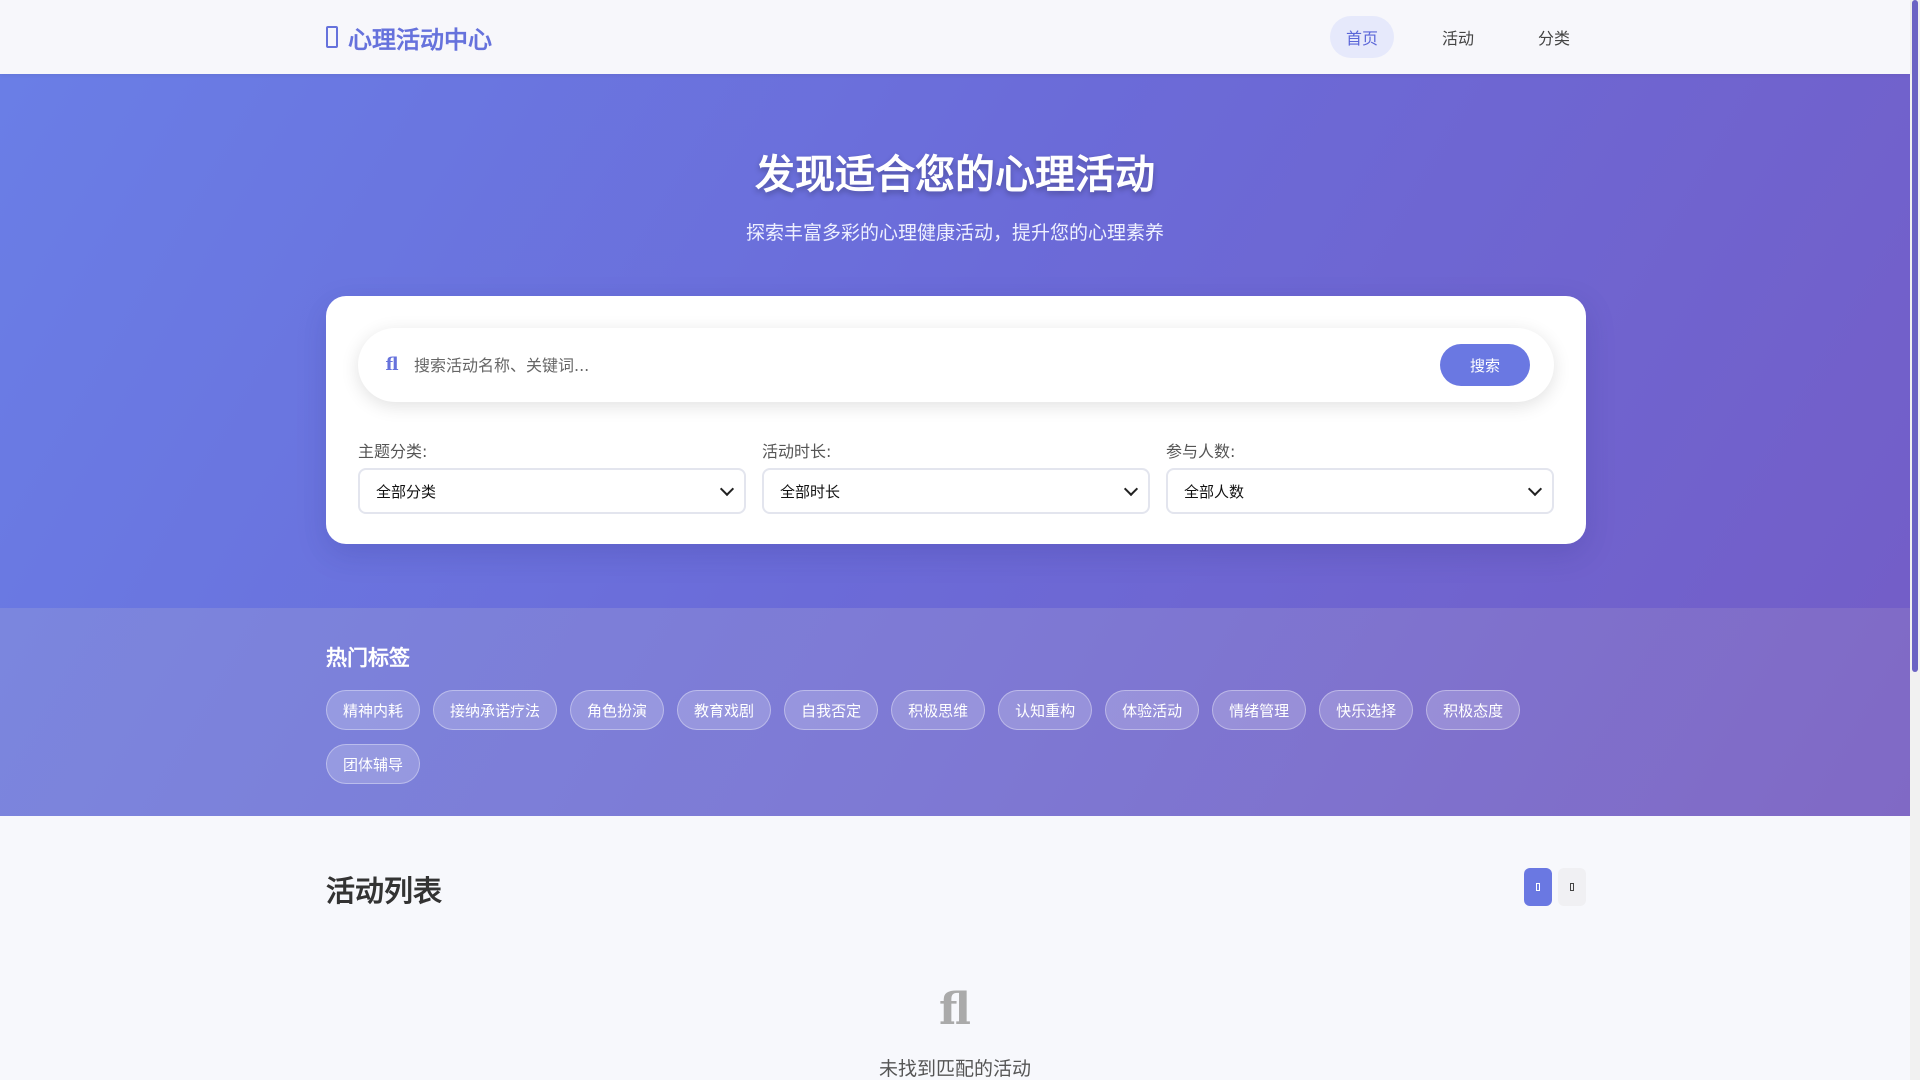  I want to click on tag-chip: 情绪管理, so click(1259, 710).